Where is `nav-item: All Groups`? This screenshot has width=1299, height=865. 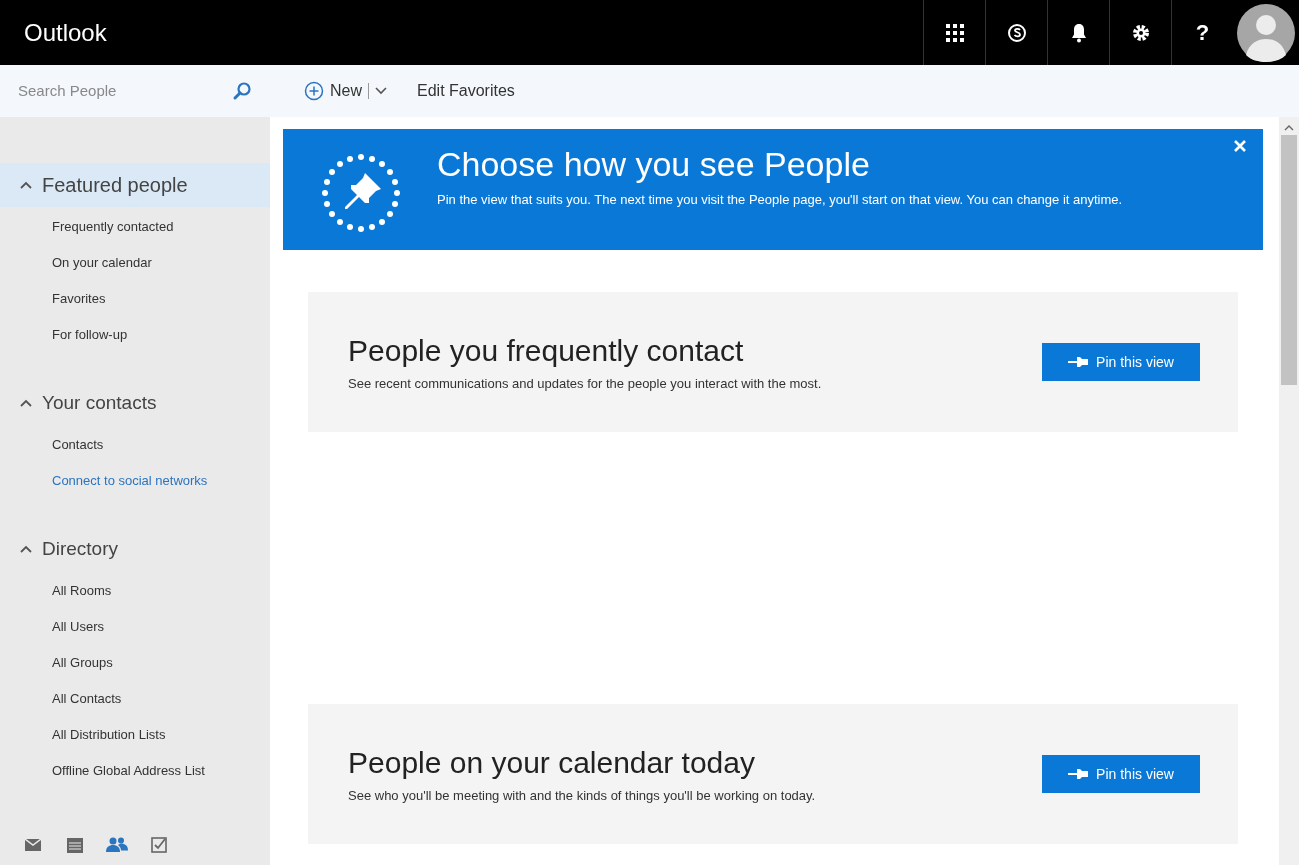 nav-item: All Groups is located at coordinates (82, 663).